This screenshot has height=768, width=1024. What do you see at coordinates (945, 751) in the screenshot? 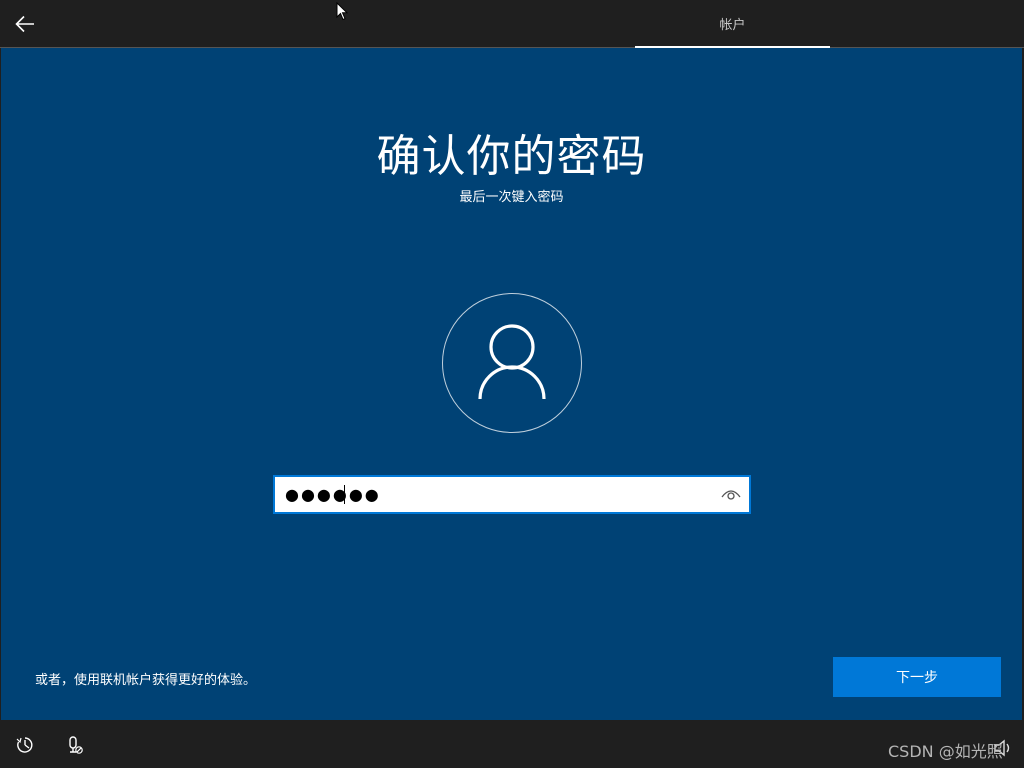
I see `watermark-text: CSDN @如光照` at bounding box center [945, 751].